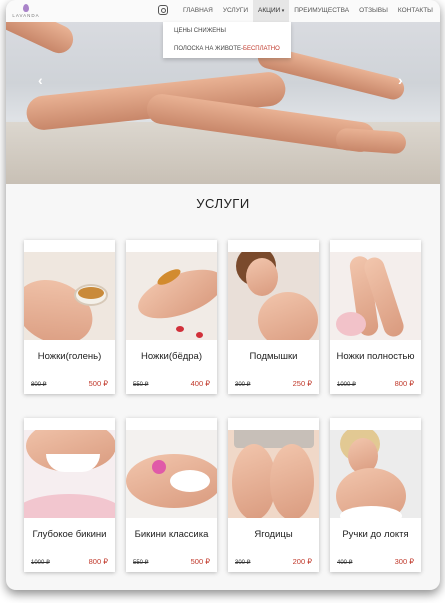  Describe the element at coordinates (69, 356) in the screenshot. I see `service-title: Ножки(голень)` at that location.